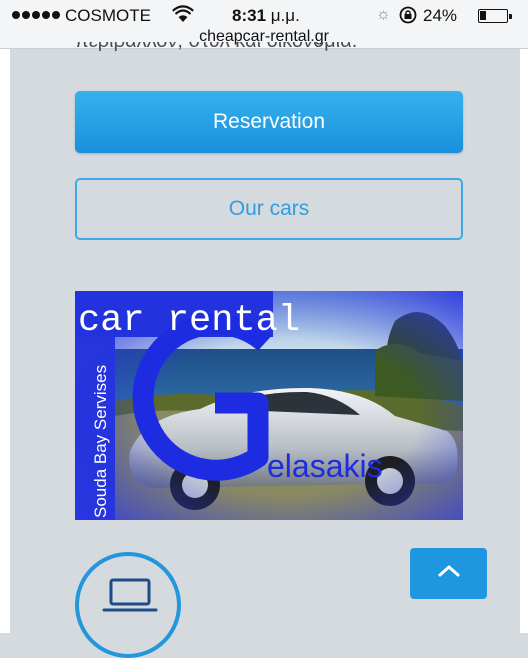 This screenshot has width=528, height=658. I want to click on clock: 8:31 μ.μ., so click(266, 16).